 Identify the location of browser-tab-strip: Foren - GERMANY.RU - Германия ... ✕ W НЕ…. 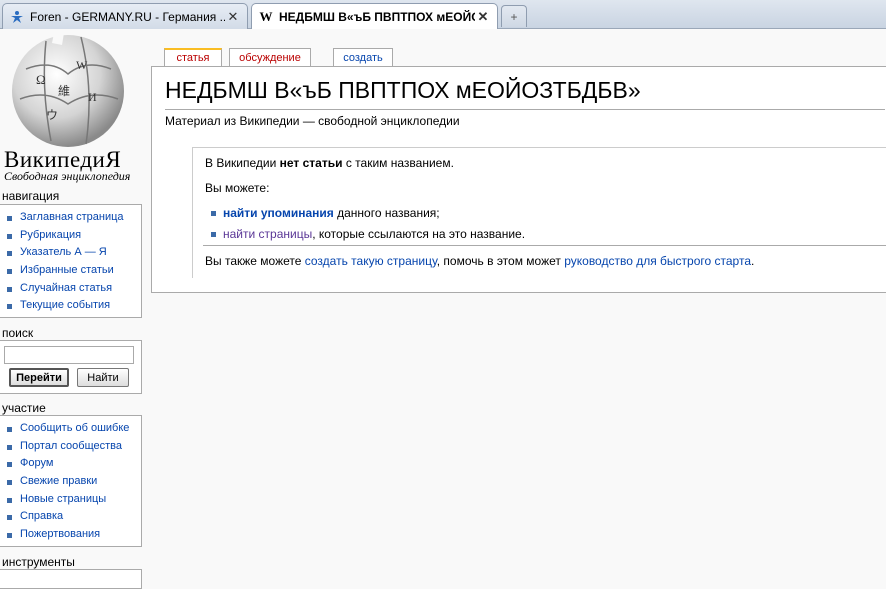
(443, 15).